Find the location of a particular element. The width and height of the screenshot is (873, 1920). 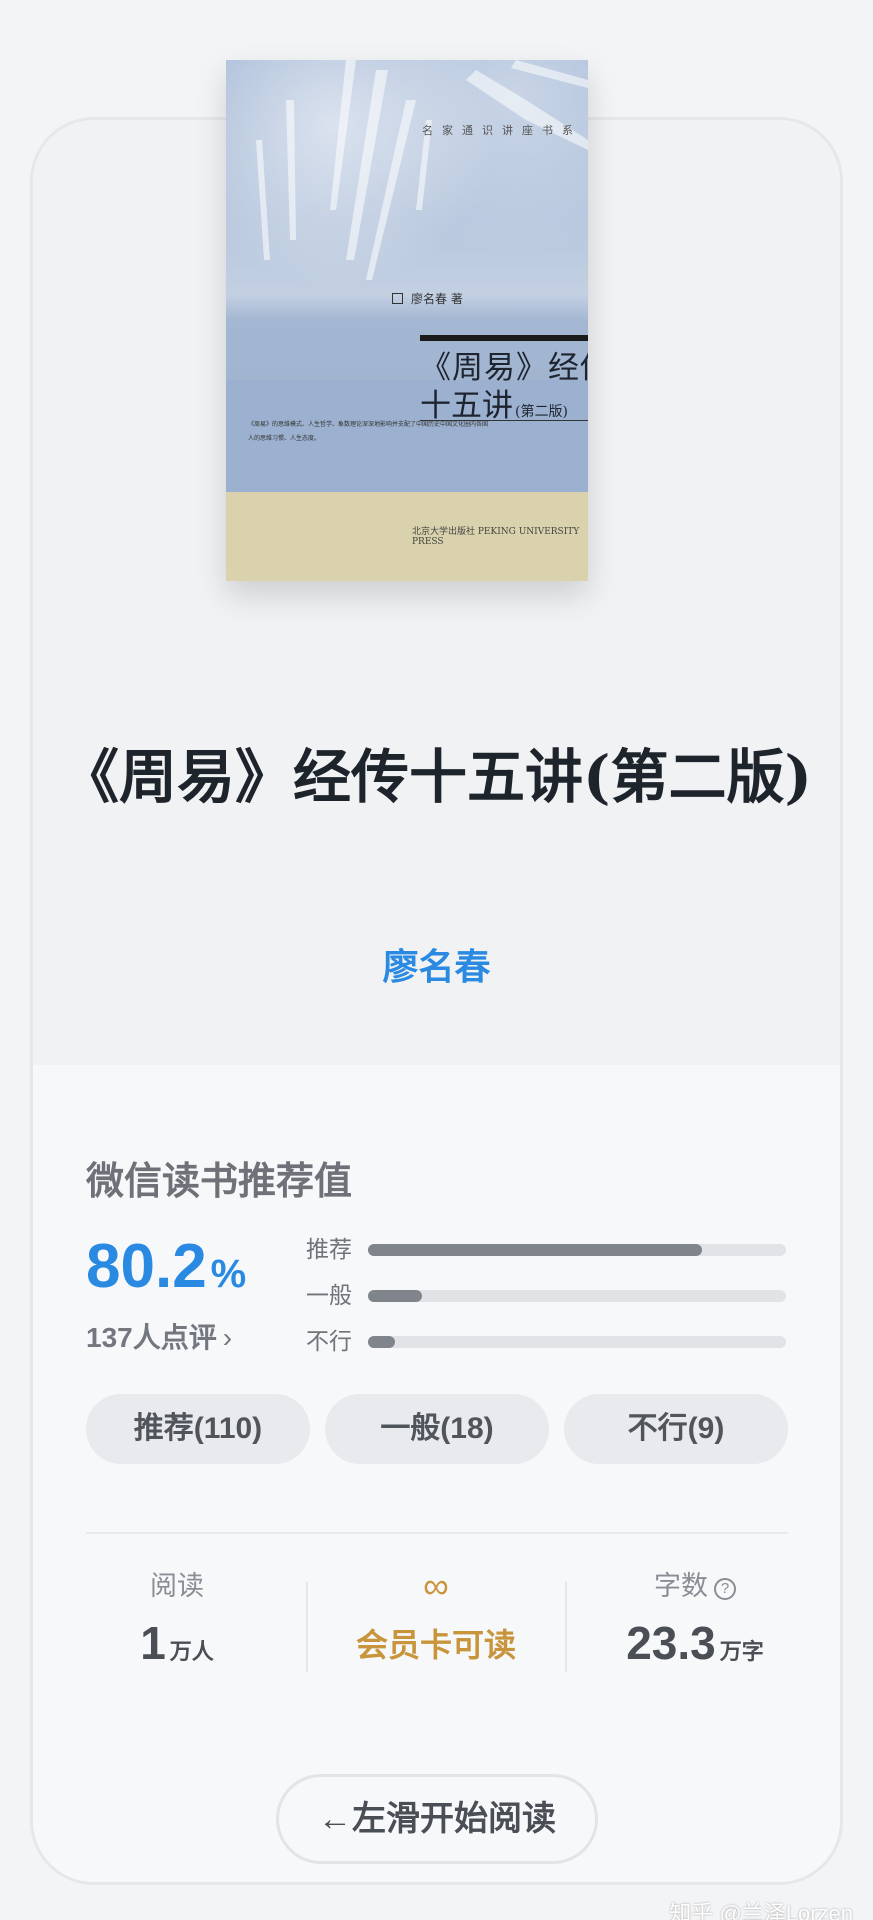

words-unit: 万字 is located at coordinates (741, 1651).